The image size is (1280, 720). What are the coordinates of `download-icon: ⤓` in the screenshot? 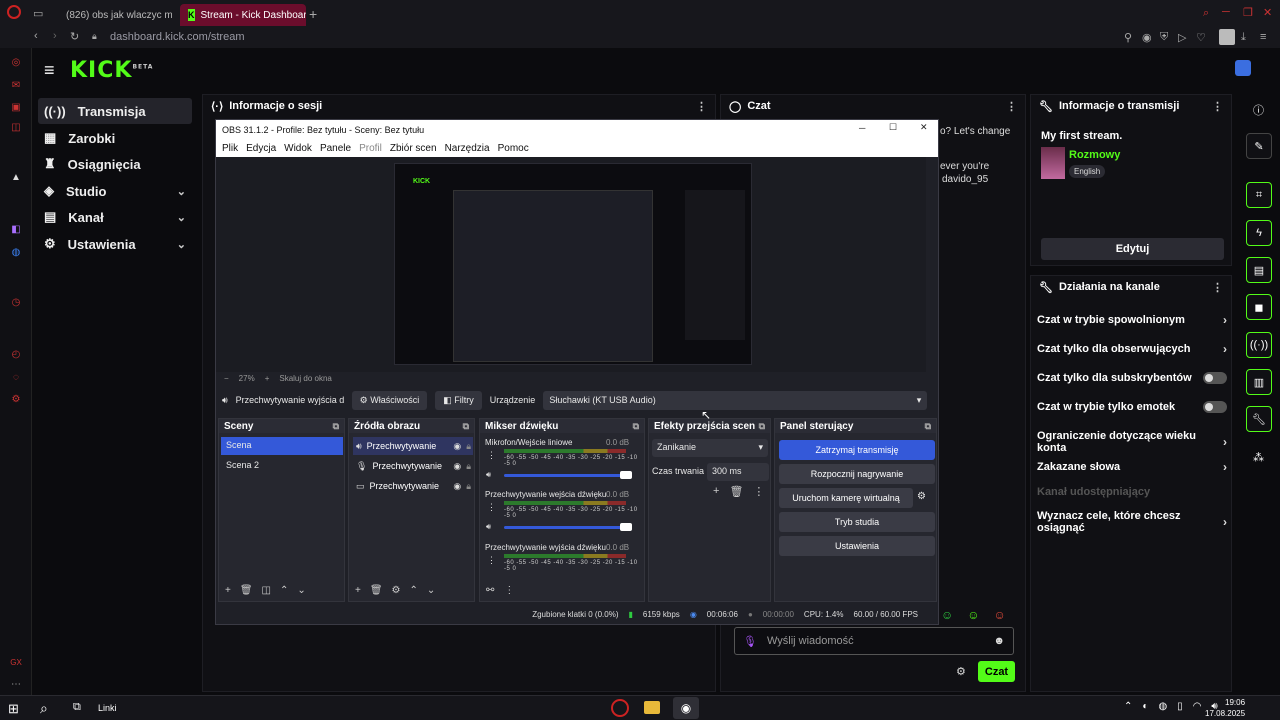 It's located at (1243, 37).